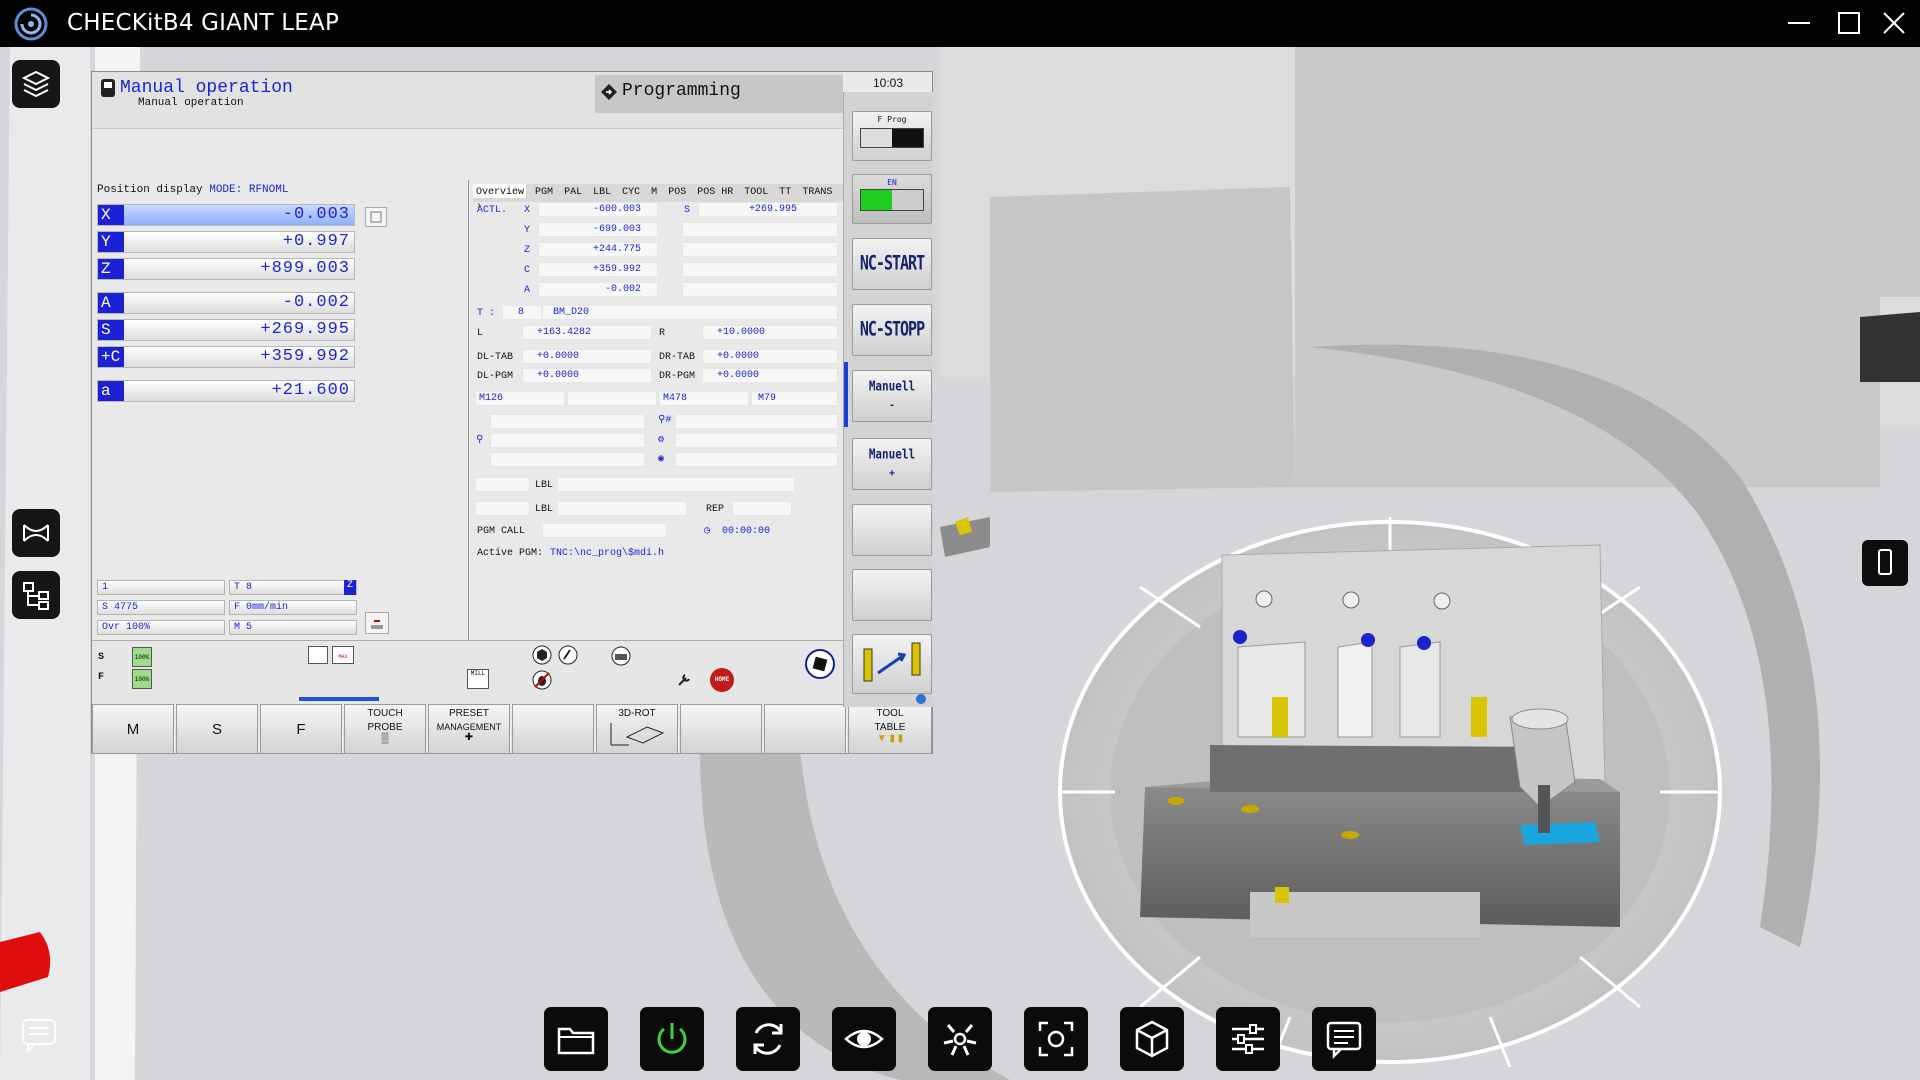 The width and height of the screenshot is (1920, 1080). Describe the element at coordinates (1894, 23) in the screenshot. I see `close-icon` at that location.